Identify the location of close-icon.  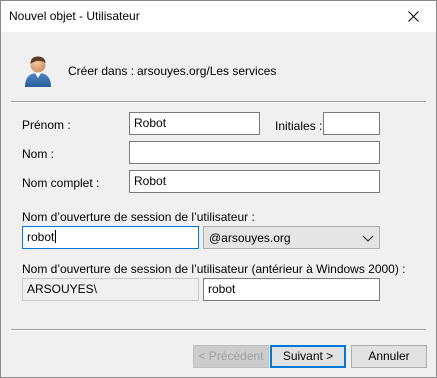
(413, 16).